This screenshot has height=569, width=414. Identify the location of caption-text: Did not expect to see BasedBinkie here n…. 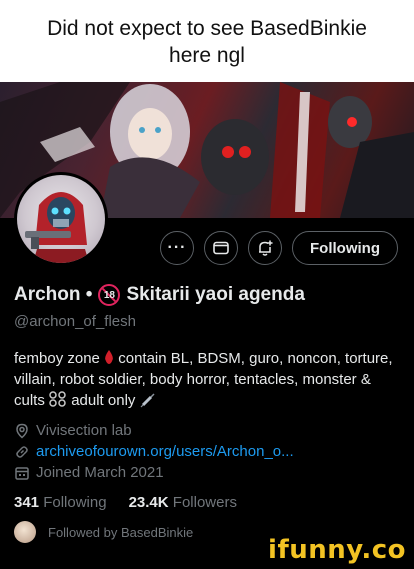
(207, 42).